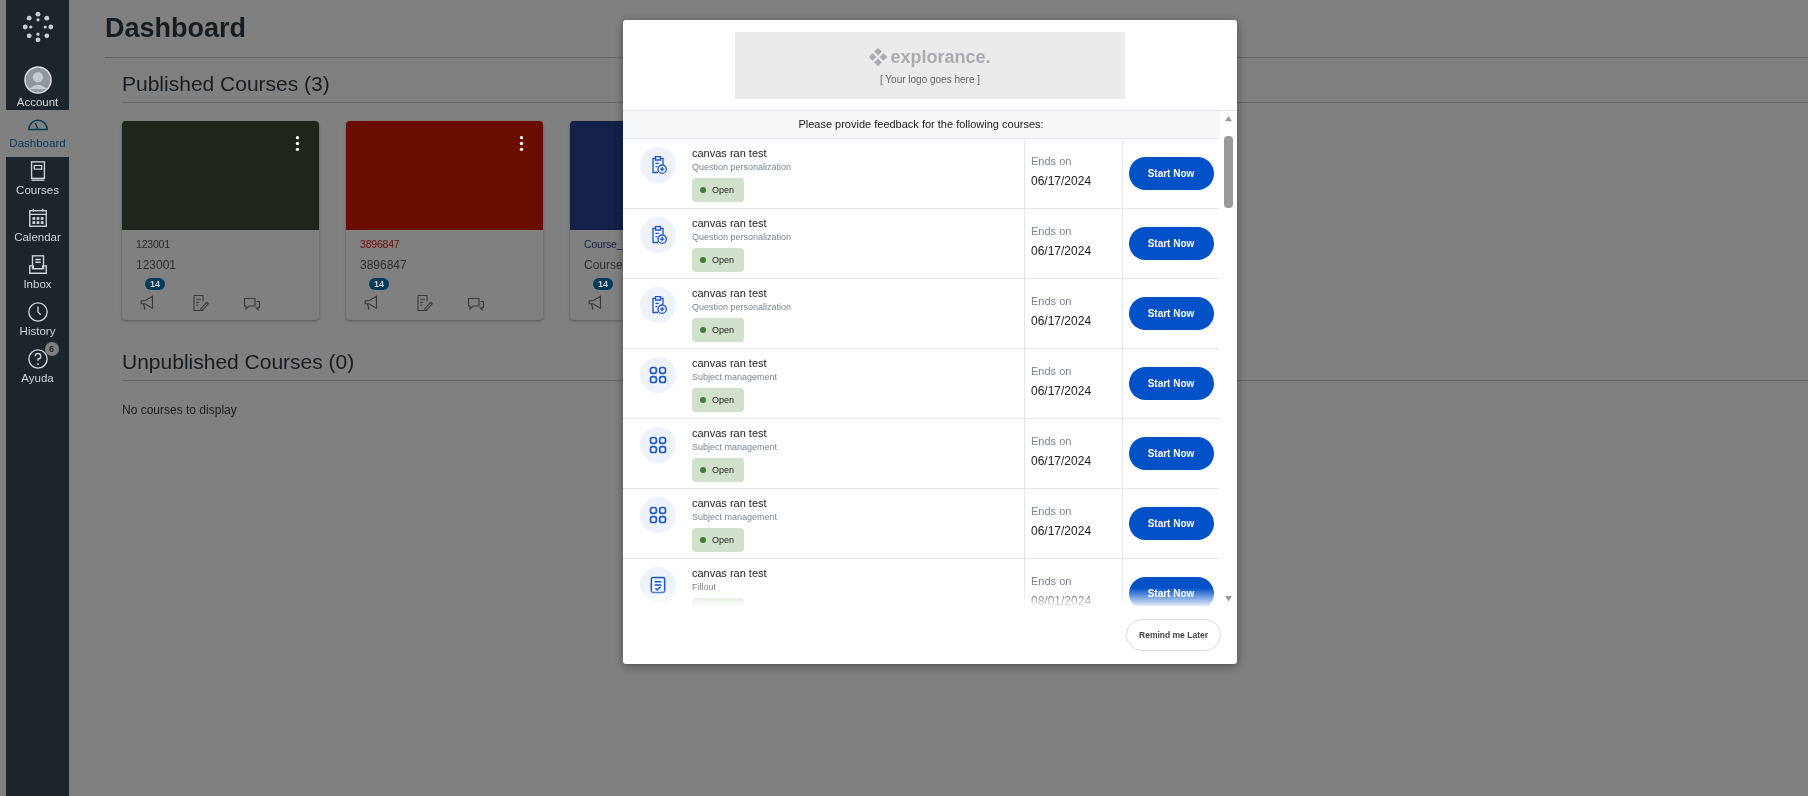  I want to click on nav-item: History, so click(37, 321).